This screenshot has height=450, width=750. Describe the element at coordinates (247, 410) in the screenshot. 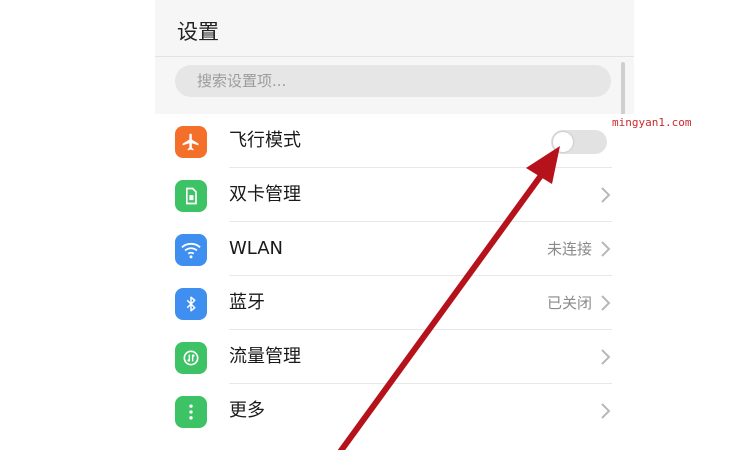

I see `settings-item-label: 更多` at that location.